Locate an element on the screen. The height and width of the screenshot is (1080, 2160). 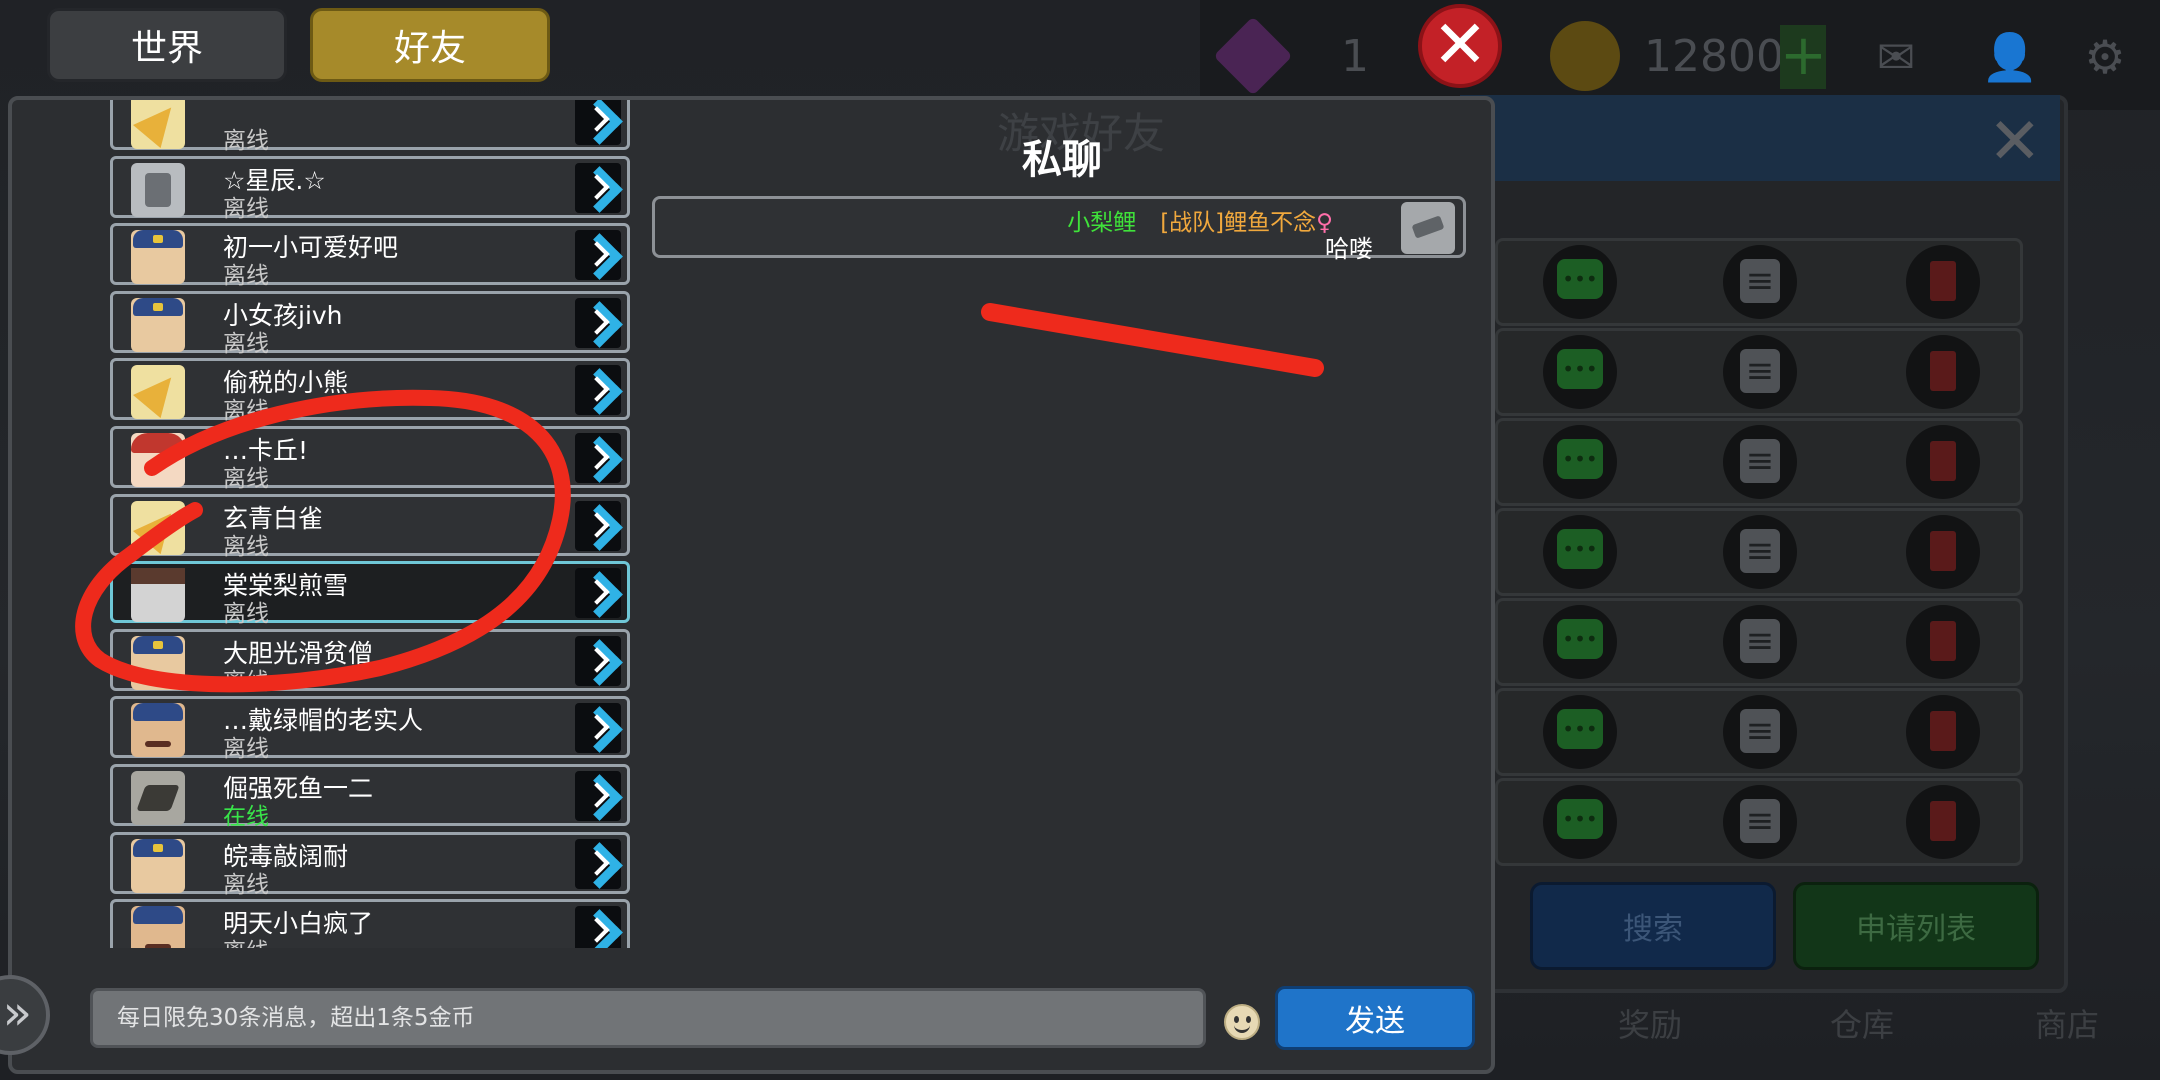
close-button: ✕ is located at coordinates (1460, 46).